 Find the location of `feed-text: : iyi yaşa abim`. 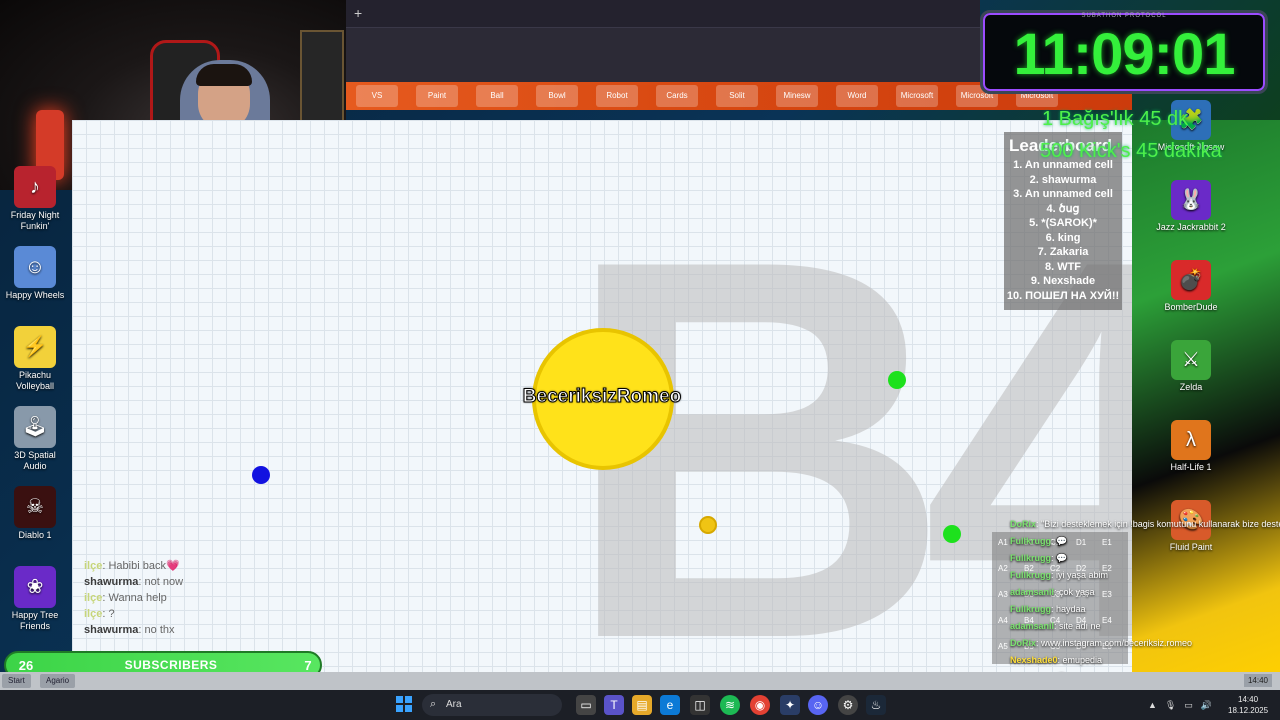

feed-text: : iyi yaşa abim is located at coordinates (1080, 575).